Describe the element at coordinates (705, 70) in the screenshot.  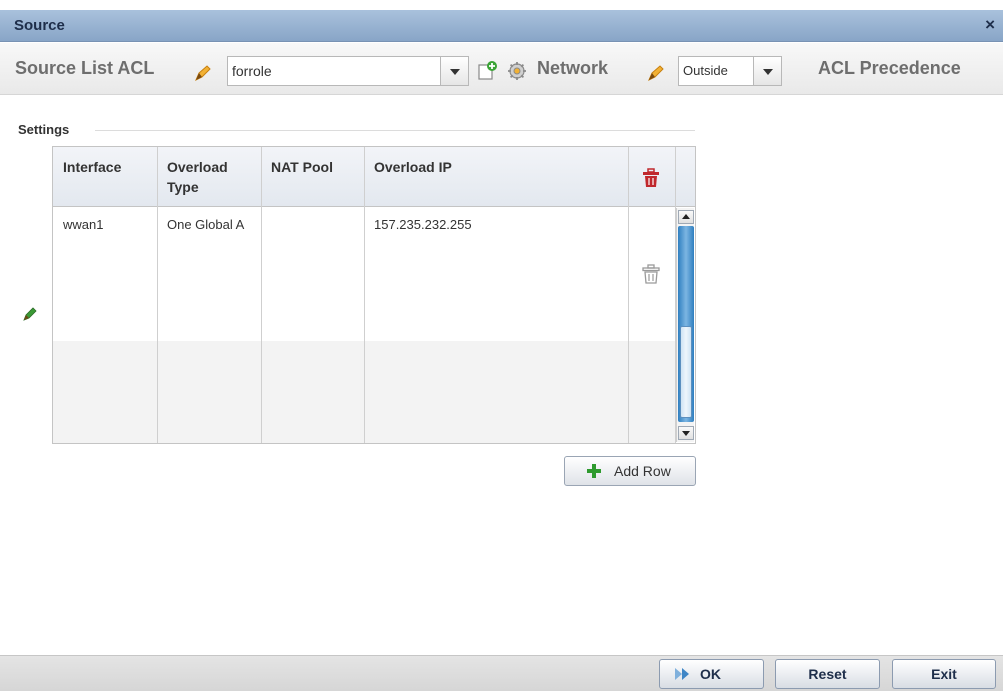
I see `network-value: Outside` at that location.